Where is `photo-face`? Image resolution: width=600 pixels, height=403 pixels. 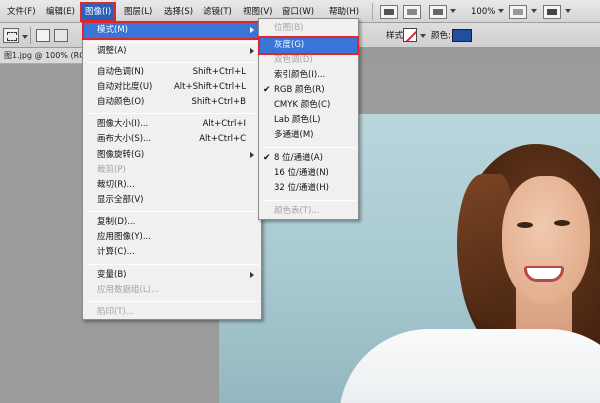 photo-face is located at coordinates (546, 240).